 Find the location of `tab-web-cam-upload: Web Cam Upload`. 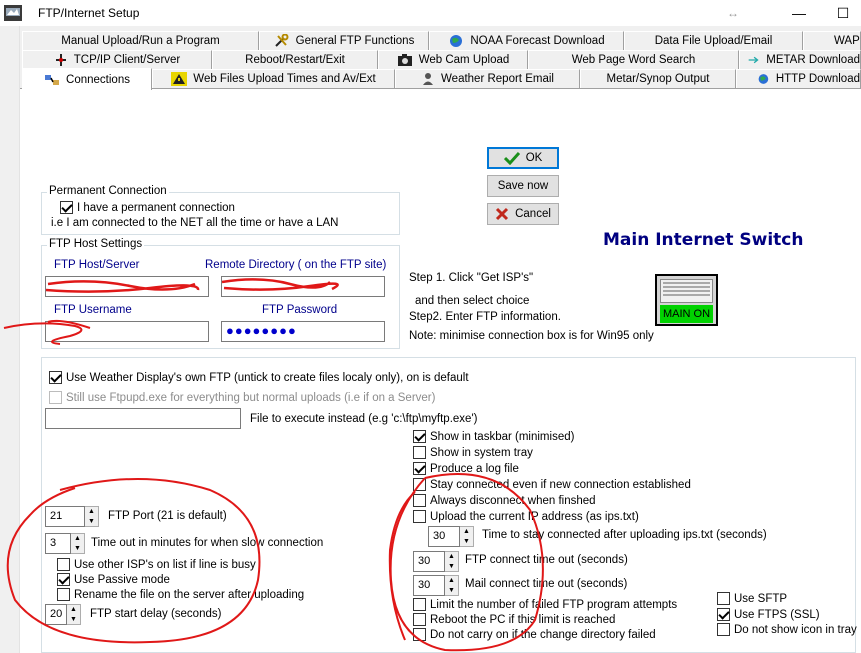

tab-web-cam-upload: Web Cam Upload is located at coordinates (453, 59).